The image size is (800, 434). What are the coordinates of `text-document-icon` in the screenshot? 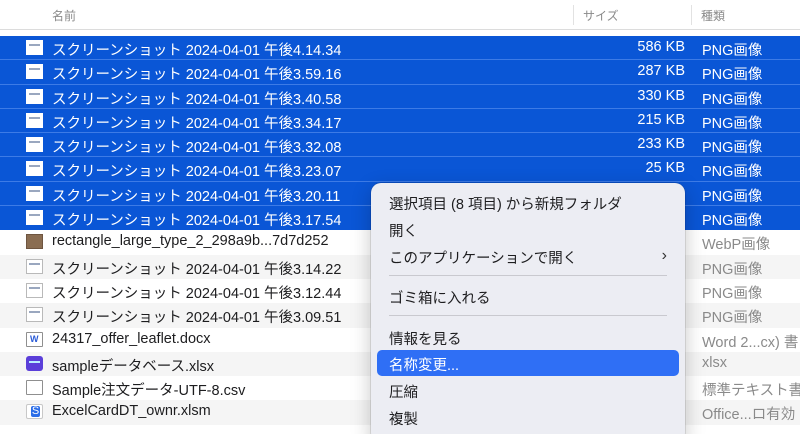 It's located at (34, 388).